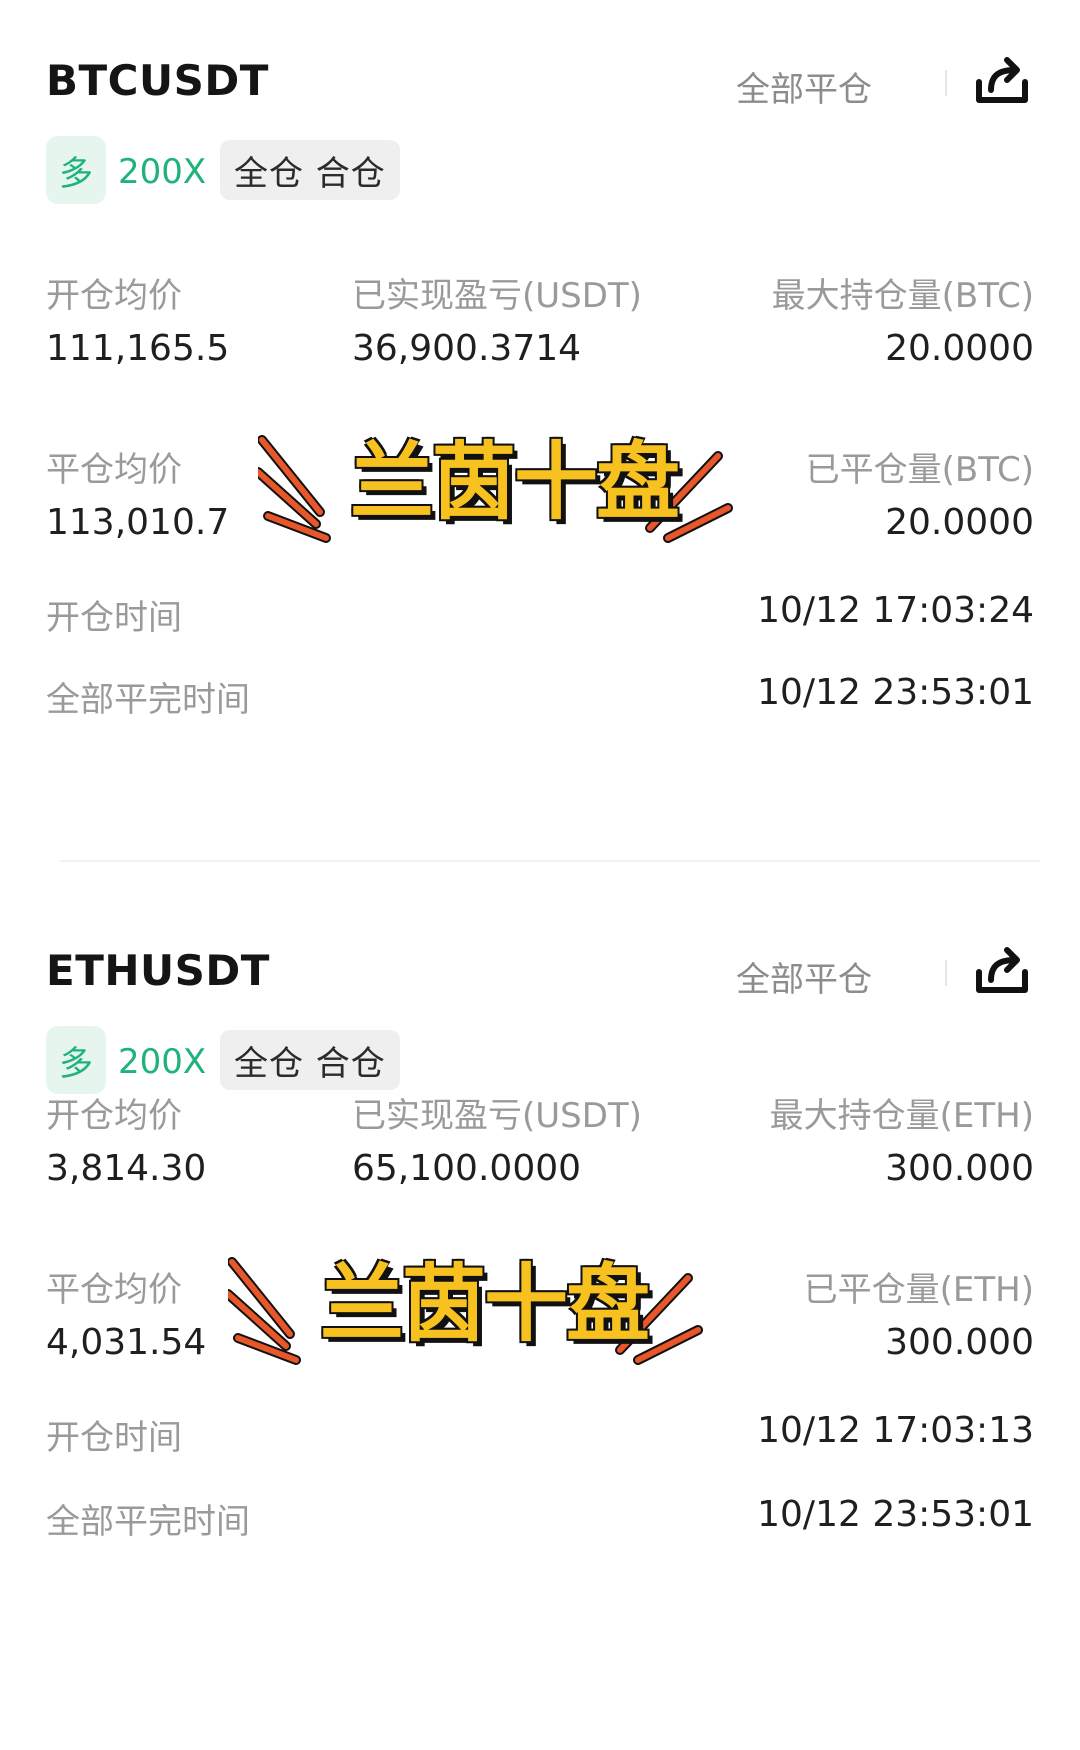 The width and height of the screenshot is (1080, 1750). I want to click on closed-amount-label: 已平仓量(ETH), so click(918, 1290).